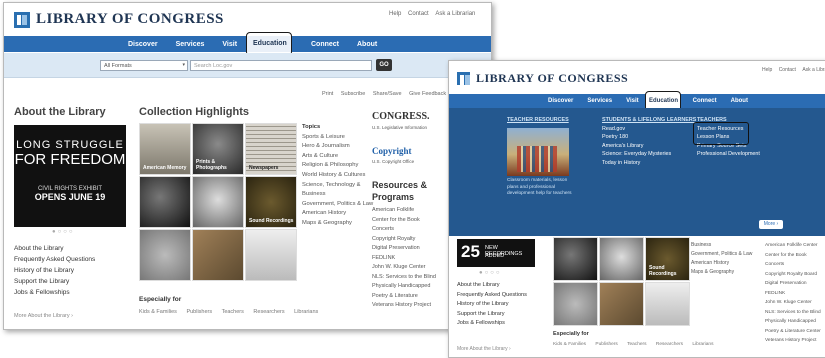 This screenshot has height=358, width=825. I want to click on students-link: Poetry 180, so click(649, 137).